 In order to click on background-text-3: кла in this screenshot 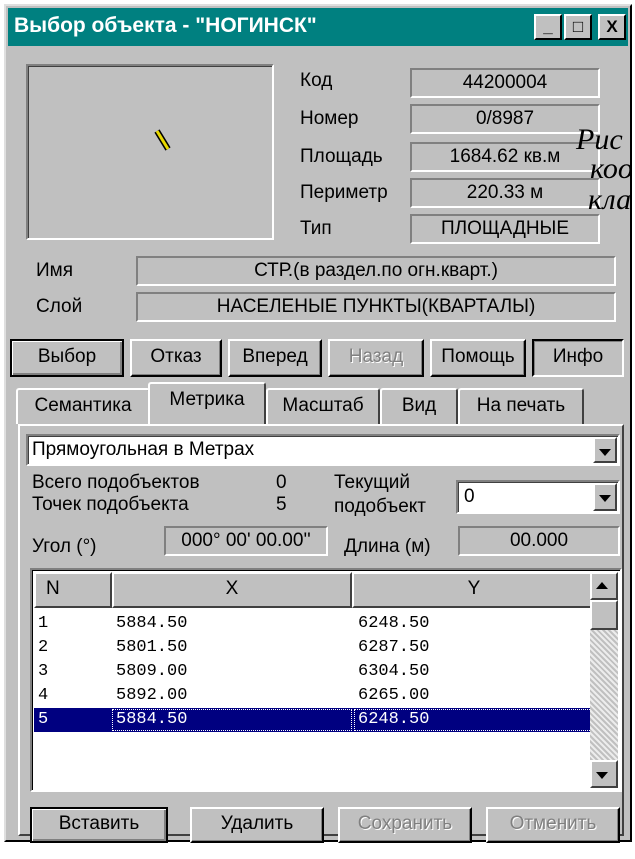, I will do `click(610, 199)`.